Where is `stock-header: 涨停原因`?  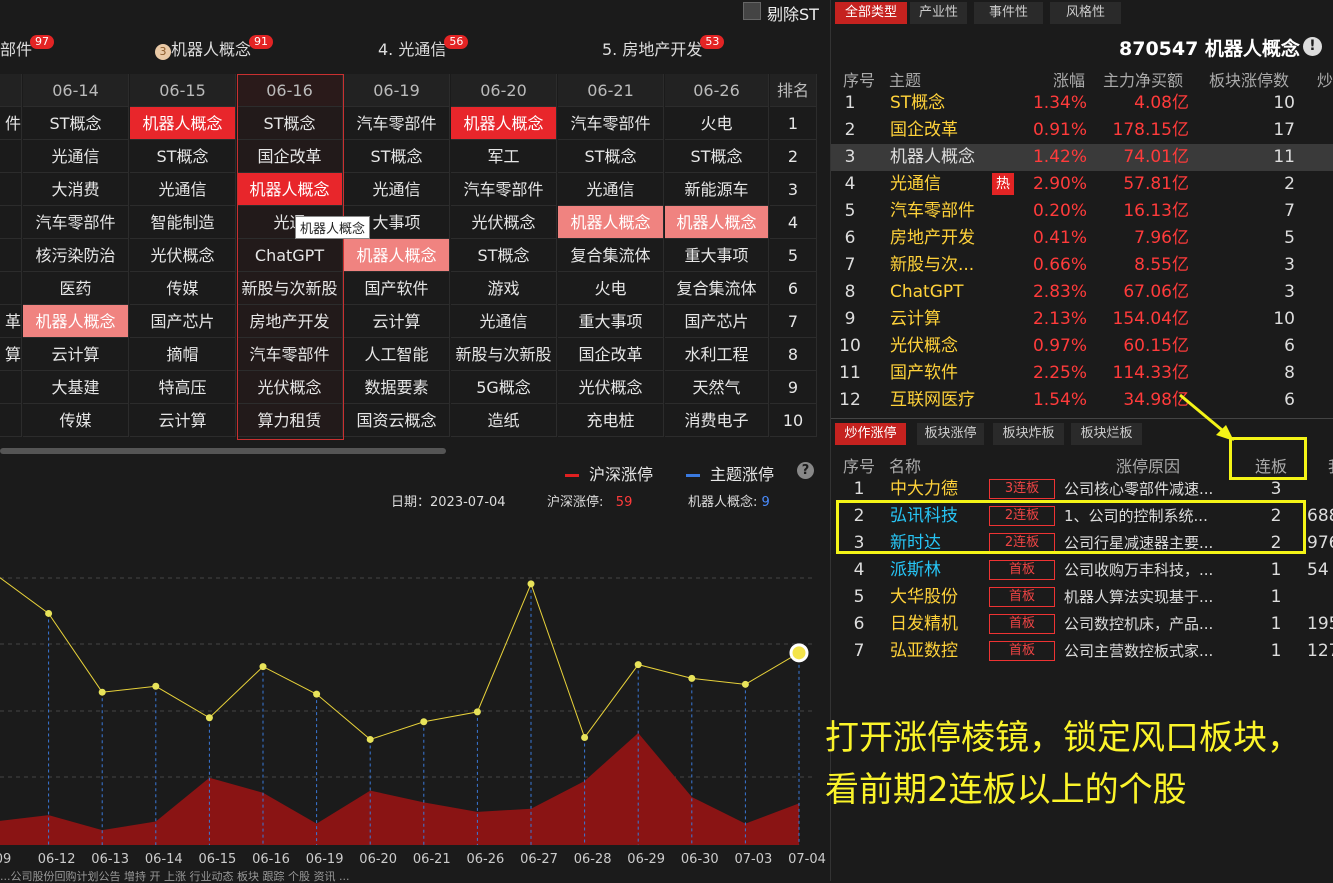
stock-header: 涨停原因 is located at coordinates (1148, 465).